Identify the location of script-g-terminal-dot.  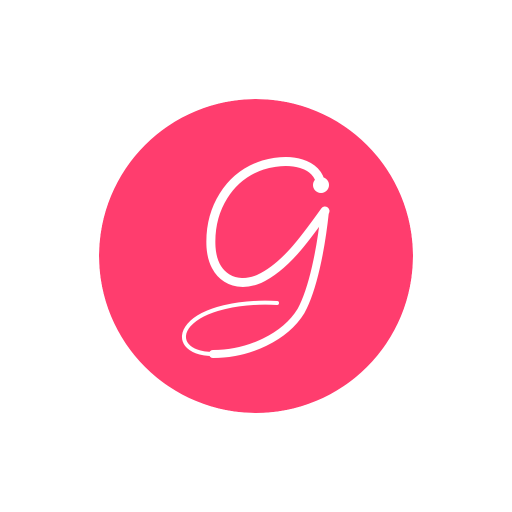
(321, 185).